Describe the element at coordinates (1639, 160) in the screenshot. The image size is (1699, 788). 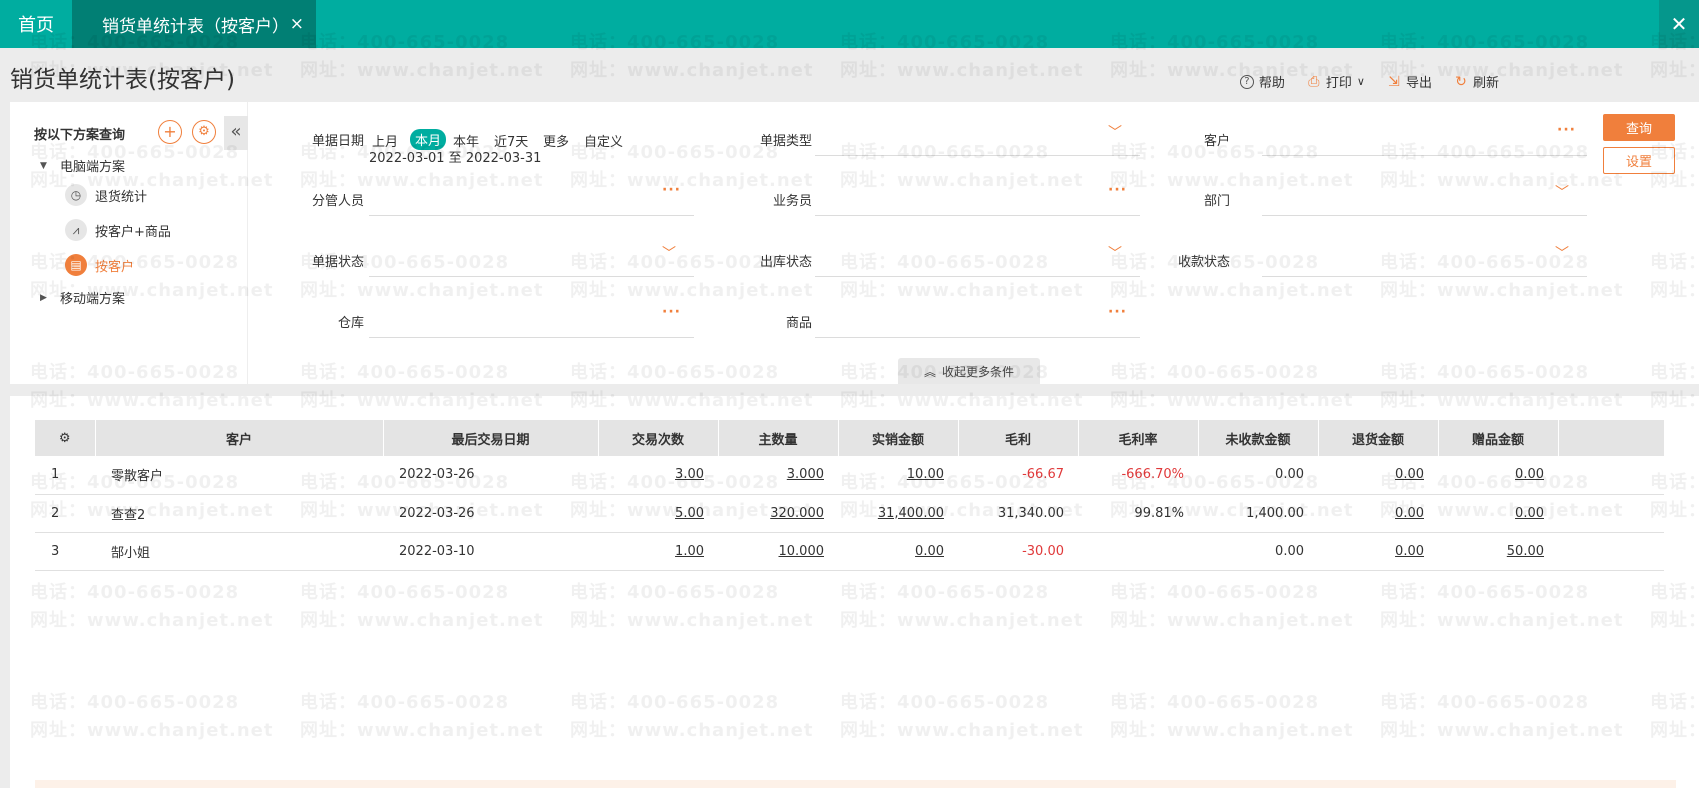
I see `setting-button: 设置` at that location.